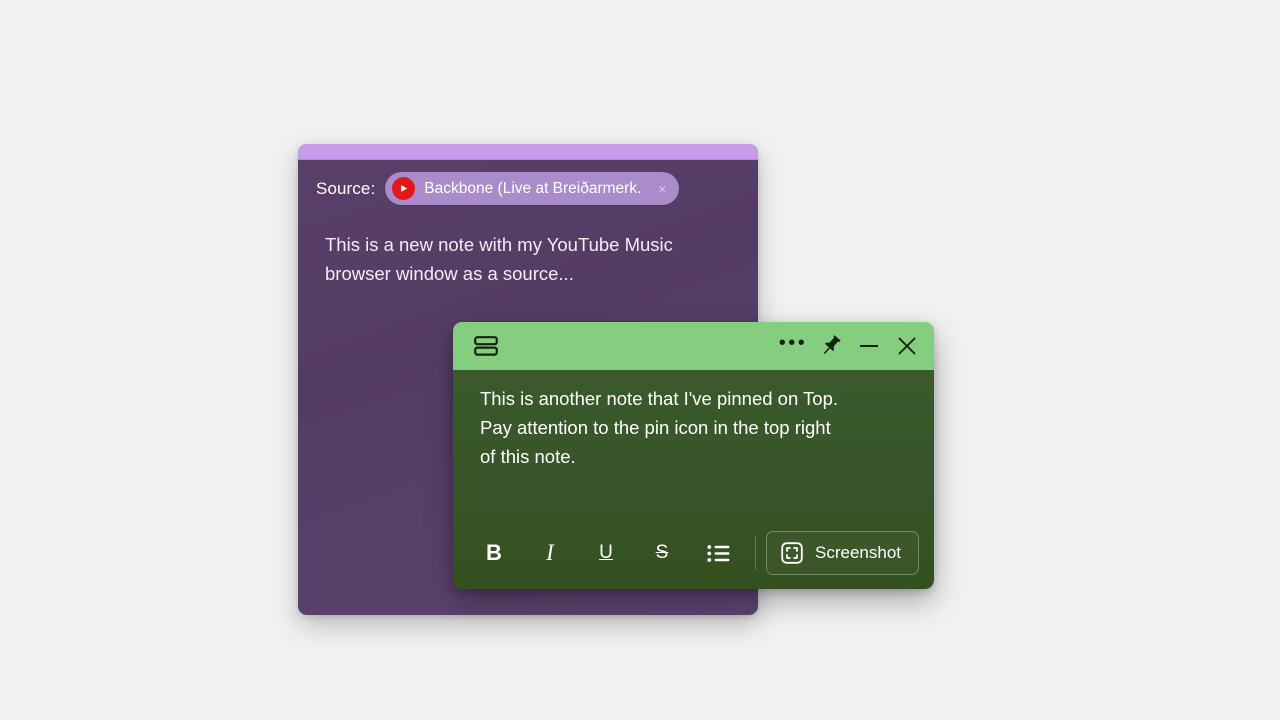 This screenshot has width=1280, height=720. I want to click on more-options-button: •••, so click(793, 346).